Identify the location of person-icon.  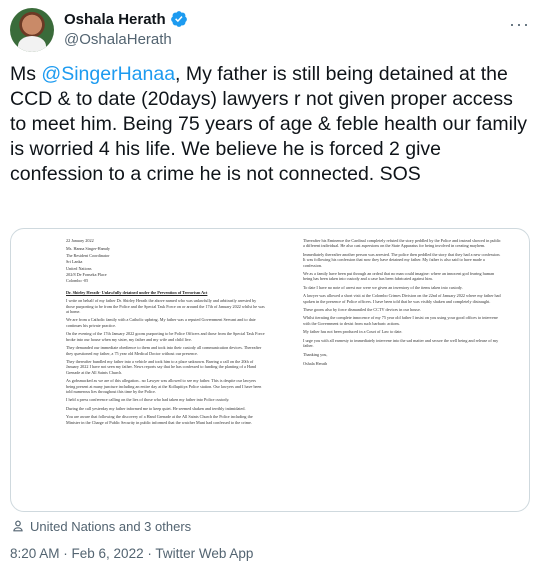
(18, 526).